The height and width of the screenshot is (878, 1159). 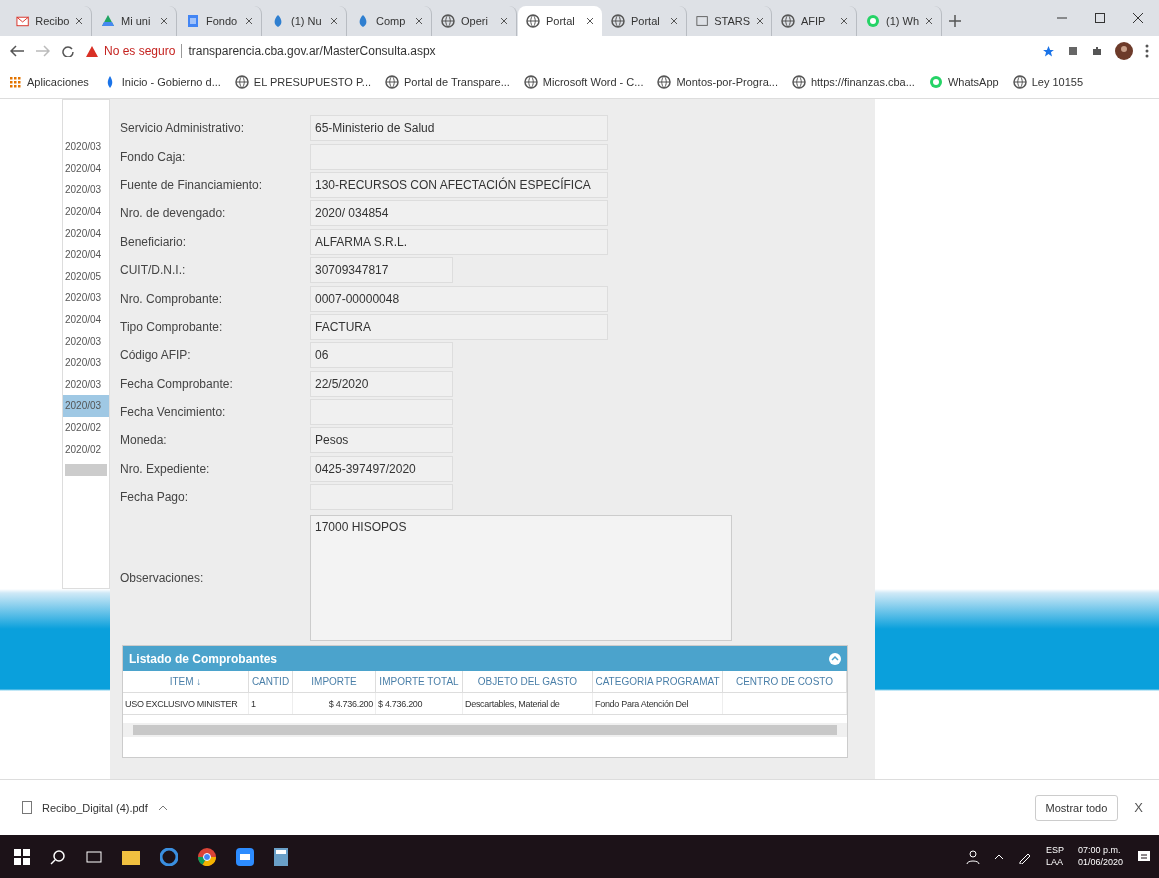 What do you see at coordinates (955, 21) in the screenshot?
I see `plus-icon` at bounding box center [955, 21].